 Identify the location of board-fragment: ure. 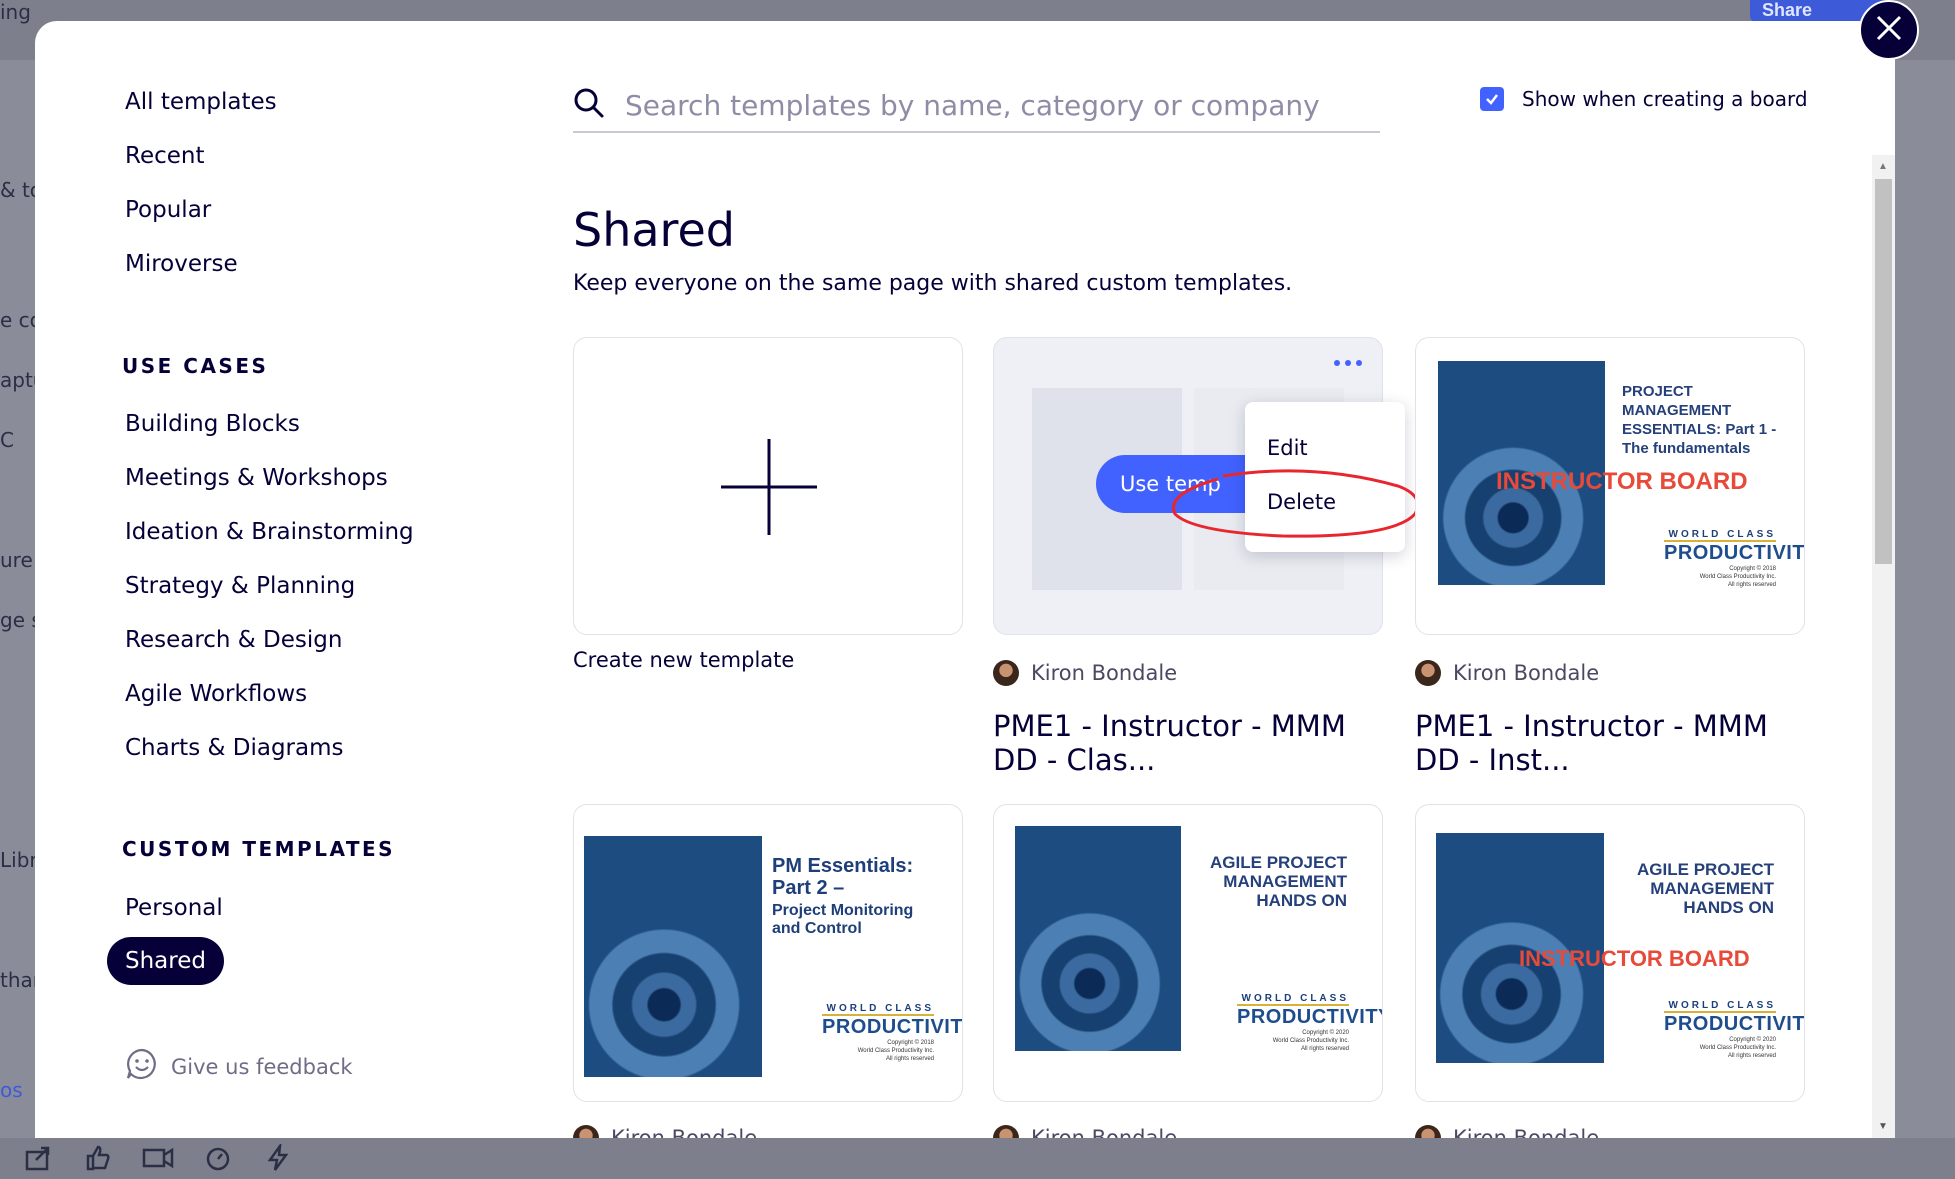
(16, 560).